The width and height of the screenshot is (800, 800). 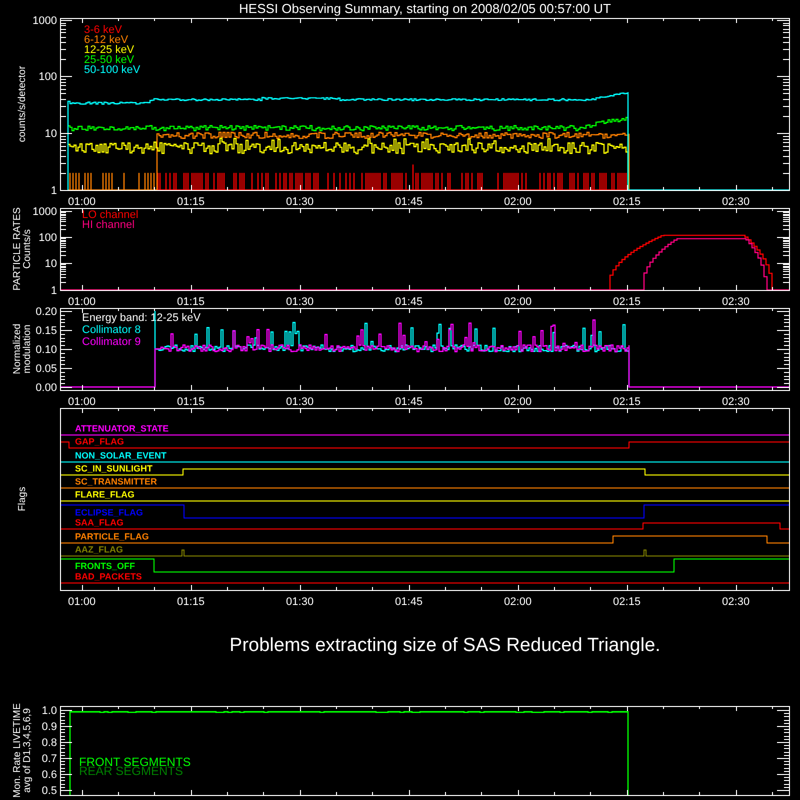 What do you see at coordinates (49, 711) in the screenshot?
I see `tick-label: 1.0` at bounding box center [49, 711].